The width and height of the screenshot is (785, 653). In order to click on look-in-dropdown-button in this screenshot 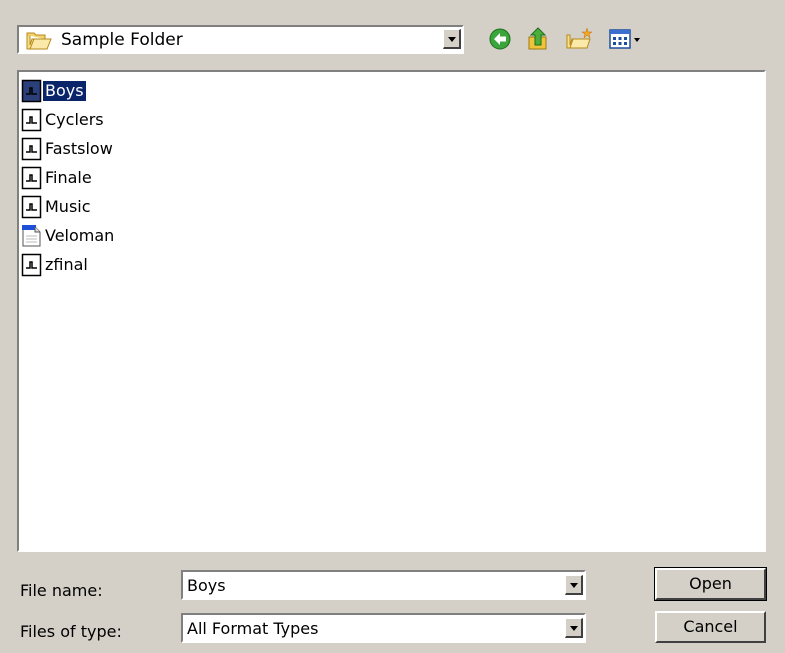, I will do `click(452, 39)`.